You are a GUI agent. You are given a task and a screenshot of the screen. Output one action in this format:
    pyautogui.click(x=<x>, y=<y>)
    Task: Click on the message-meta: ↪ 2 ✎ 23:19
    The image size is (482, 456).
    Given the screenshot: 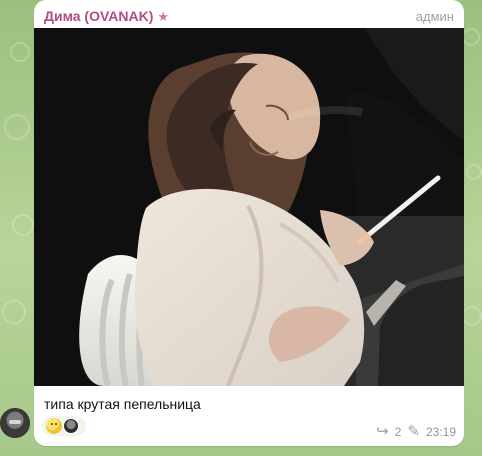 What is the action you would take?
    pyautogui.click(x=416, y=431)
    